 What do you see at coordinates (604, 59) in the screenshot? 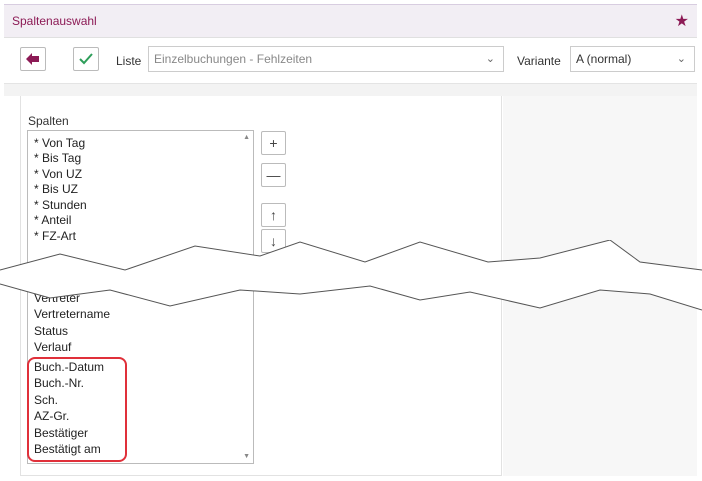
I see `variante-select-value: A (normal)` at bounding box center [604, 59].